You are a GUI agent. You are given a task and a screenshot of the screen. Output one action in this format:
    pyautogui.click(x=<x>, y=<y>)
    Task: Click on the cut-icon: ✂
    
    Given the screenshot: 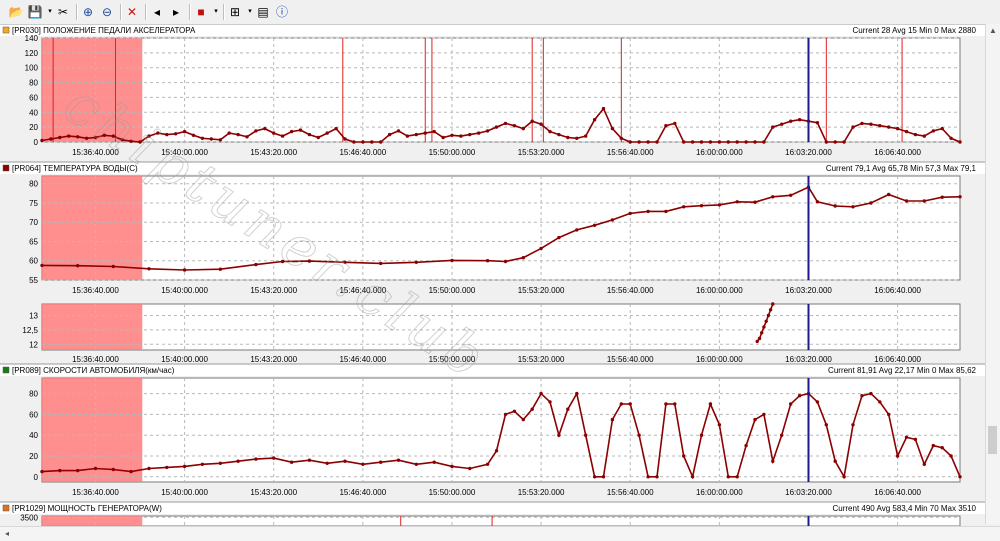 What is the action you would take?
    pyautogui.click(x=63, y=12)
    